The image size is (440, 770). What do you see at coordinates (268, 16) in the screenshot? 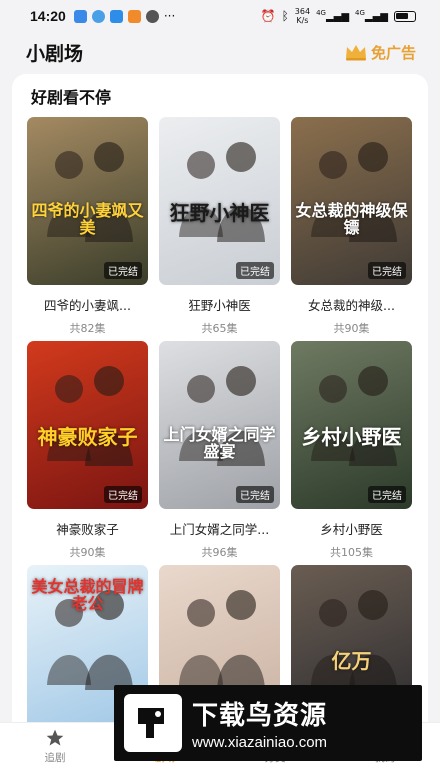
I see `alarm-icon: ⏰` at bounding box center [268, 16].